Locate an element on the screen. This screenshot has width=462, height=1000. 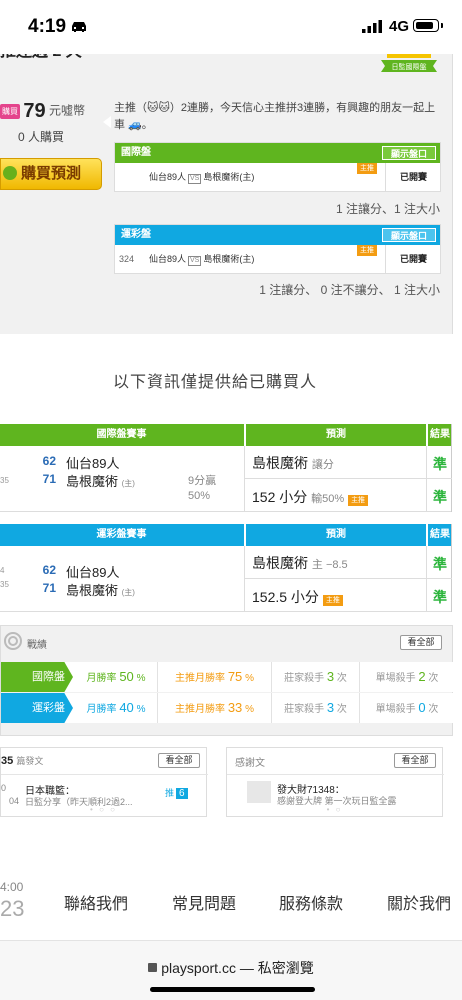
result-spread: 準 is located at coordinates (440, 564).